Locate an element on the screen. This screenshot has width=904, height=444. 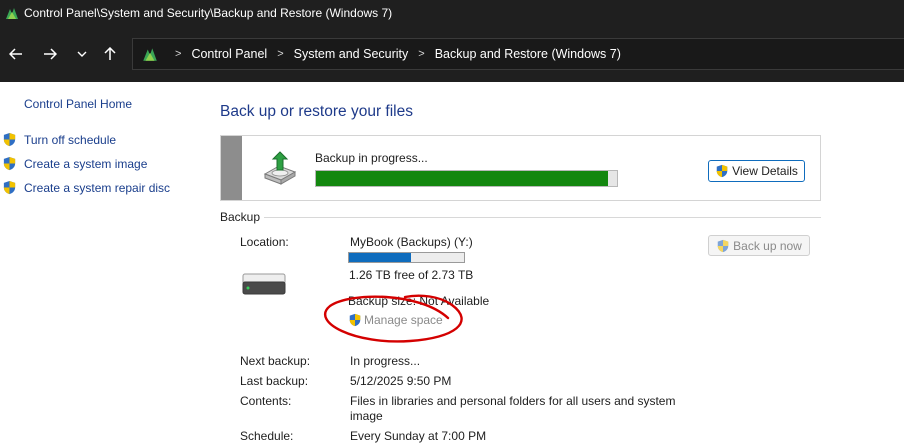
arrow-right-icon is located at coordinates (50, 54).